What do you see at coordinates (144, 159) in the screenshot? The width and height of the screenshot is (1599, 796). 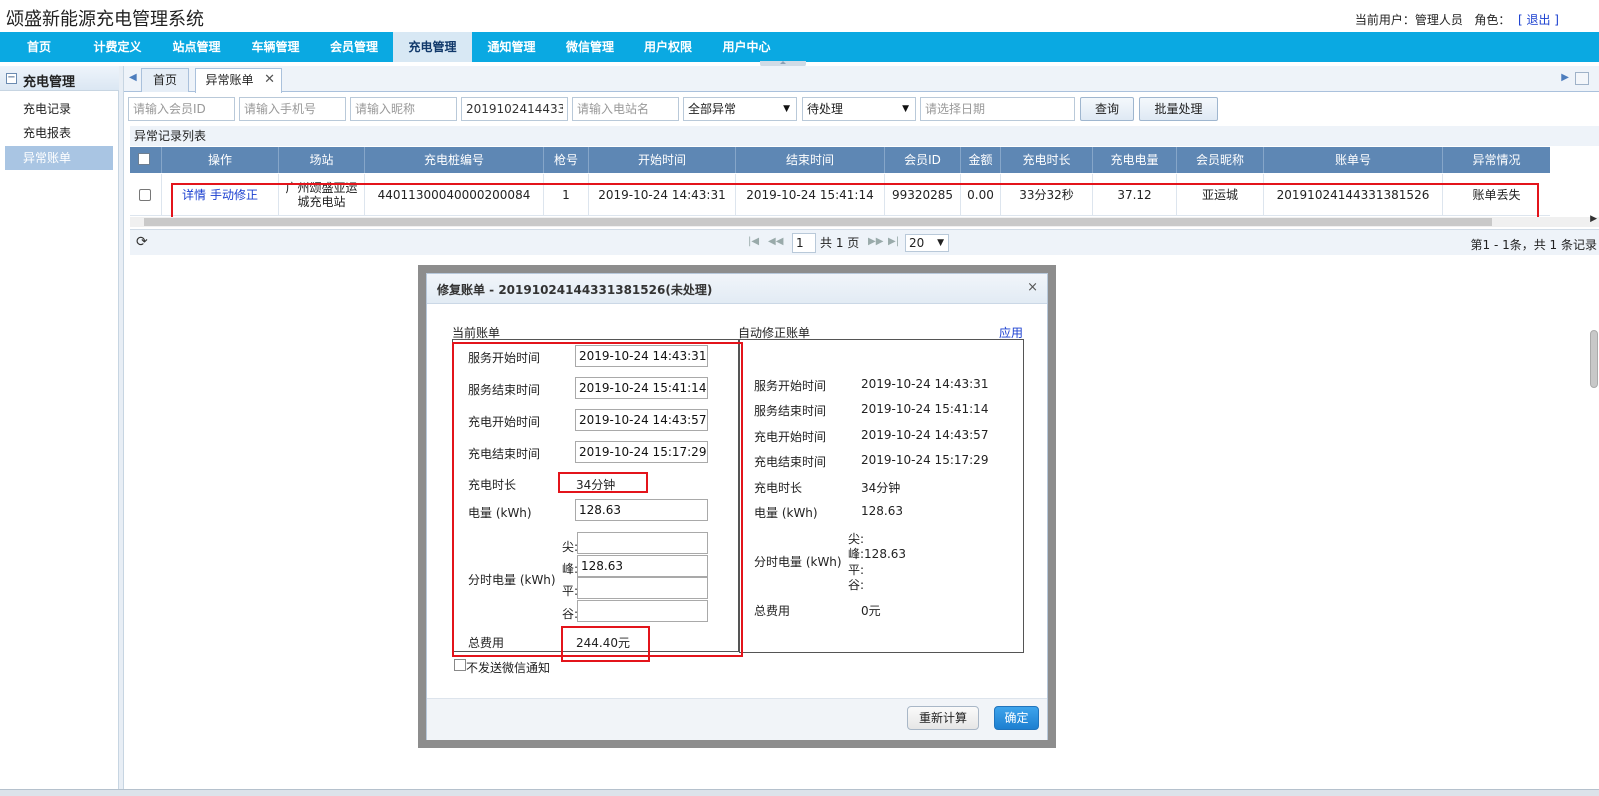 I see `select-all-checkbox` at bounding box center [144, 159].